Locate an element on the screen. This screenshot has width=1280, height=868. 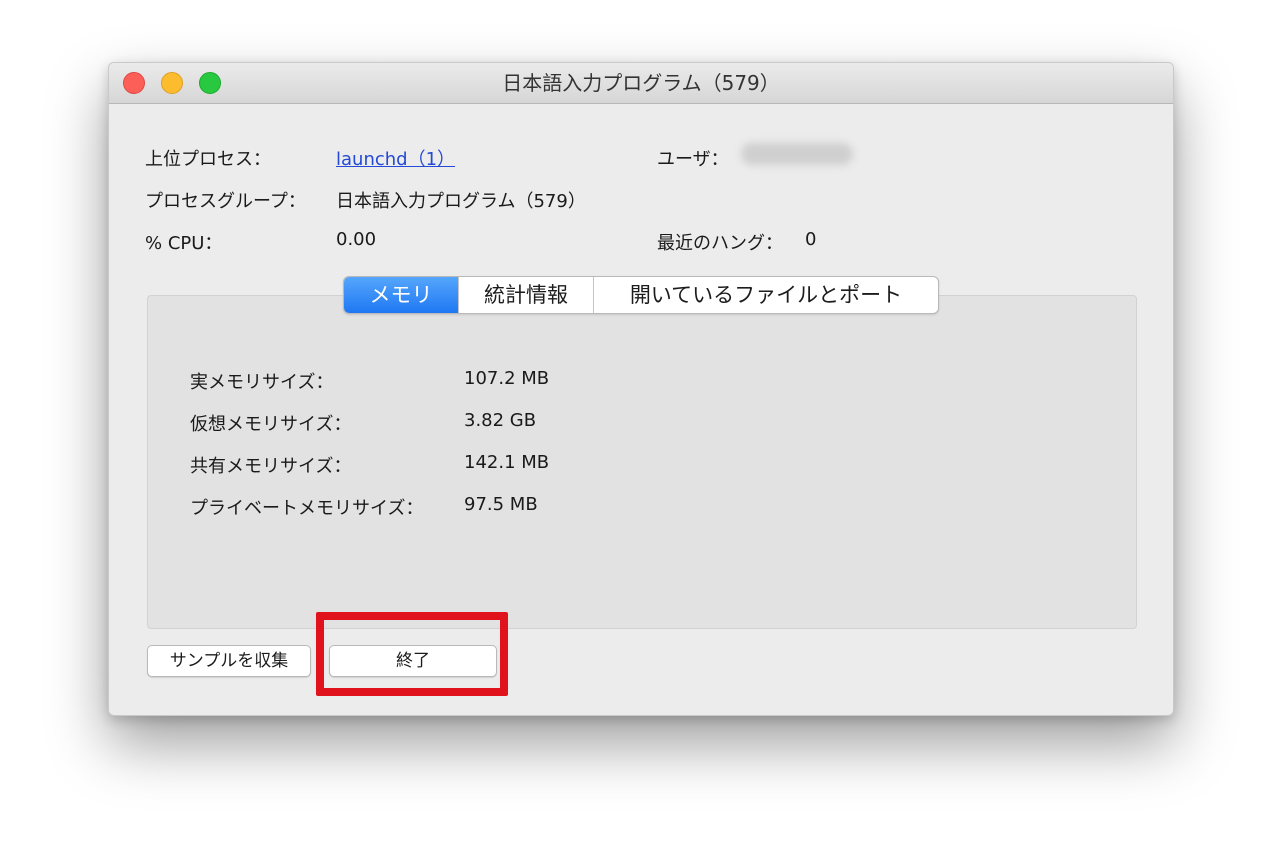
parent-process-label: 上位プロセス： is located at coordinates (208, 159).